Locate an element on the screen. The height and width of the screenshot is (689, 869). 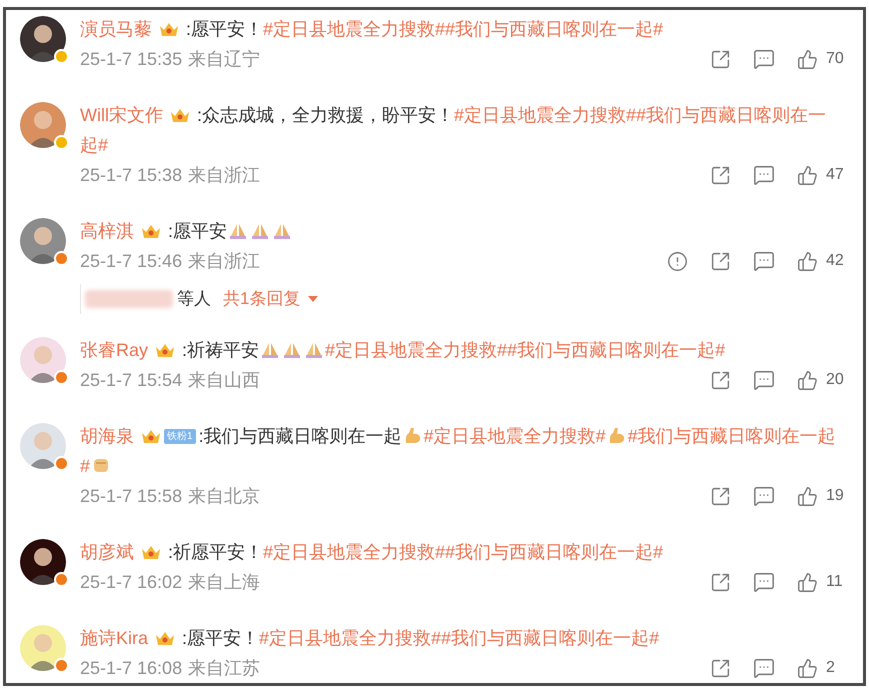
comment-time: 25-1-7 15:58 is located at coordinates (131, 496).